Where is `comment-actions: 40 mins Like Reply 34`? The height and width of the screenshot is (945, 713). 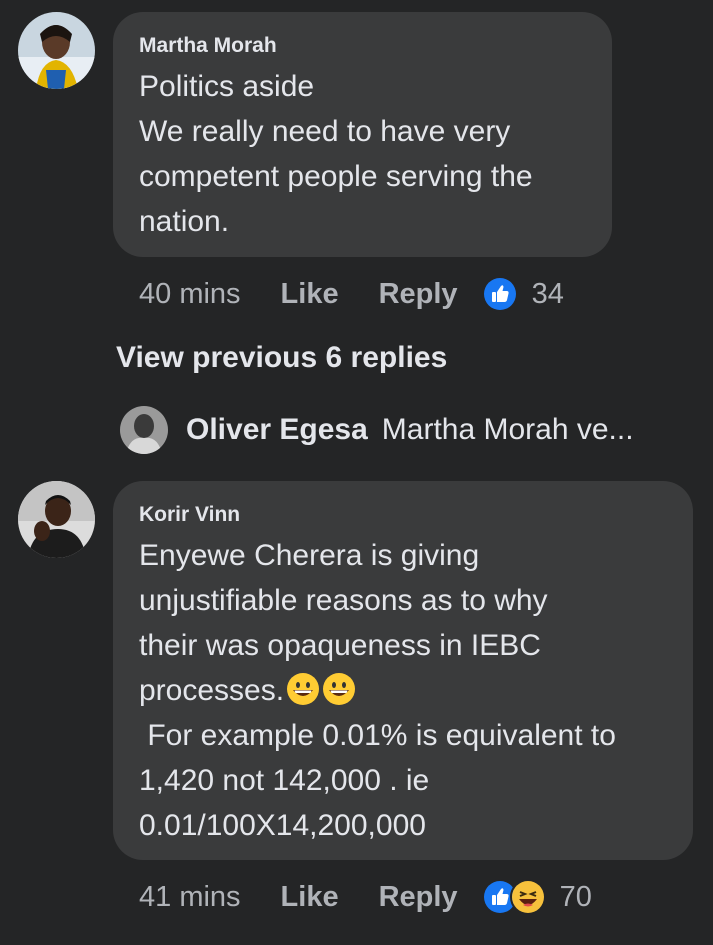
comment-actions: 40 mins Like Reply 34 is located at coordinates (351, 294).